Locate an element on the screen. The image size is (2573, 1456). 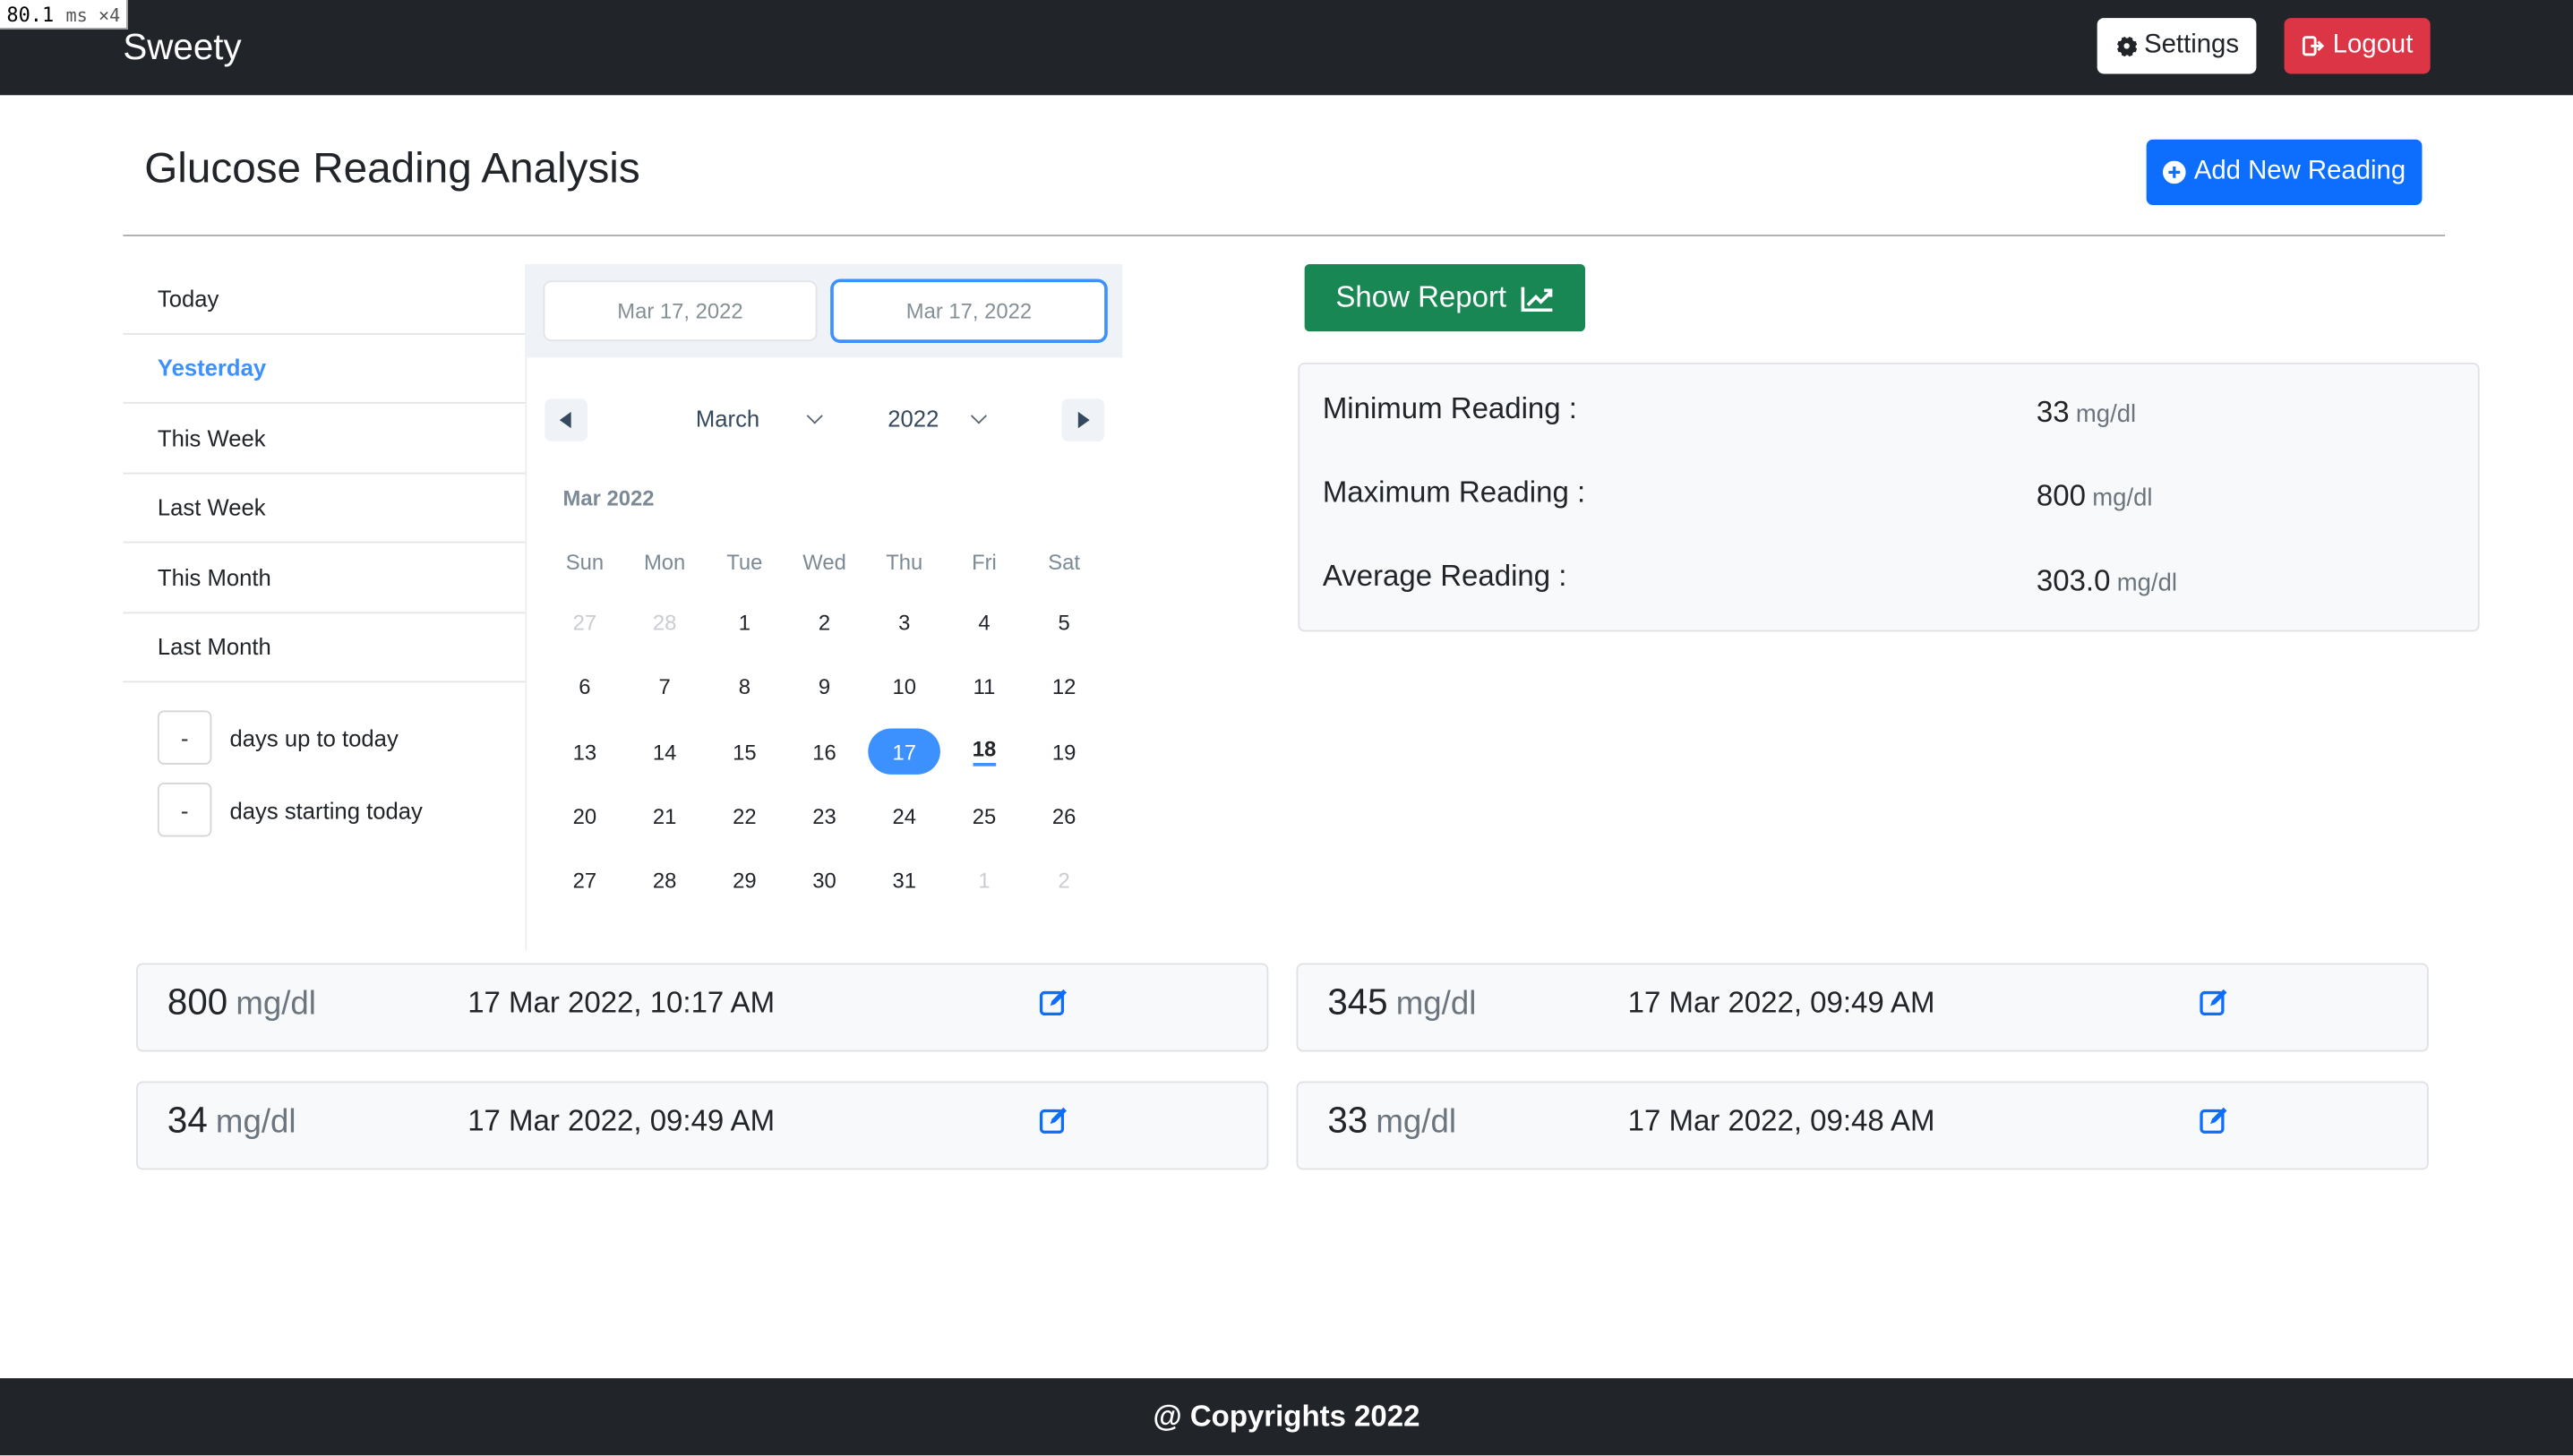
calendar-day: 31 is located at coordinates (904, 881).